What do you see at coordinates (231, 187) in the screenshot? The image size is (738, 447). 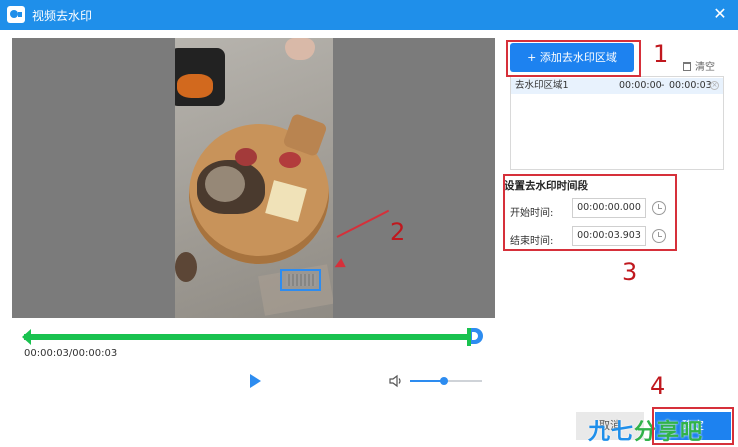 I see `bread-image` at bounding box center [231, 187].